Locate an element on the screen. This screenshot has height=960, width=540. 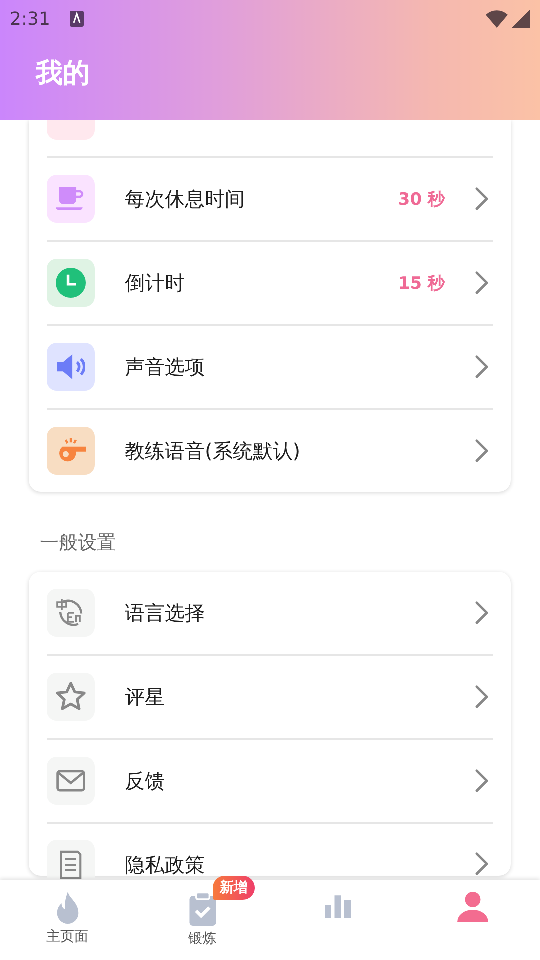
setting-label: 语言选择 is located at coordinates (165, 613).